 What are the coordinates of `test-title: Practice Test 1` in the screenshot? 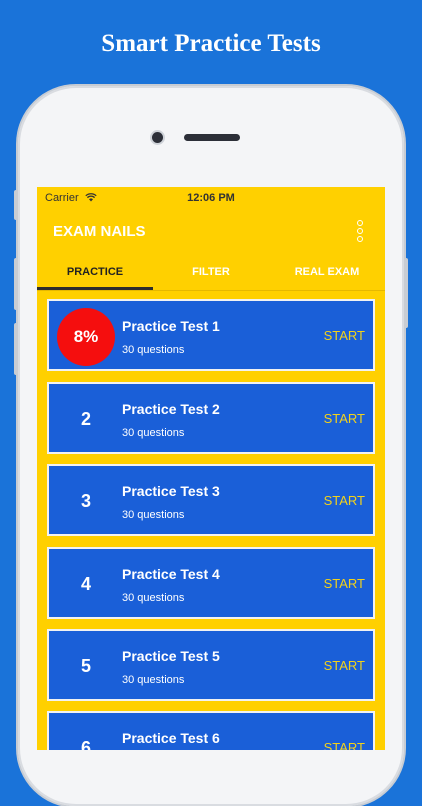 It's located at (171, 326).